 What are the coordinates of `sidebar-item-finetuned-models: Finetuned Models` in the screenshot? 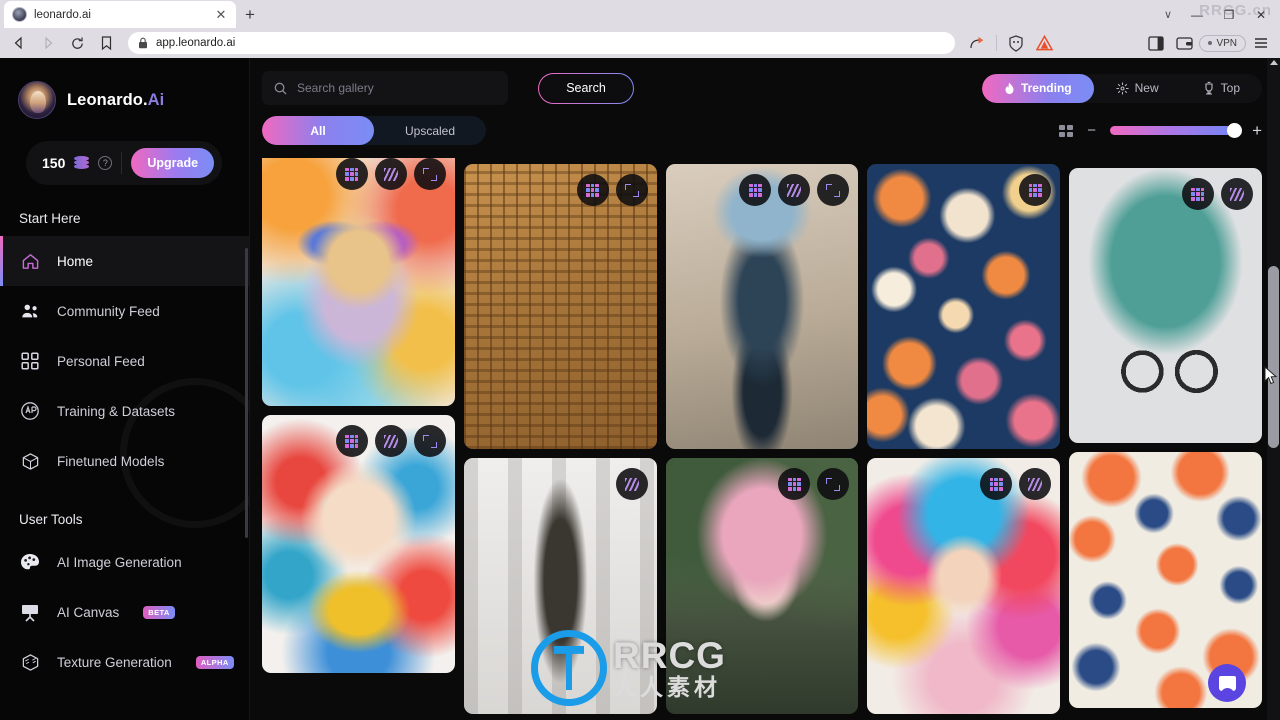 It's located at (124, 461).